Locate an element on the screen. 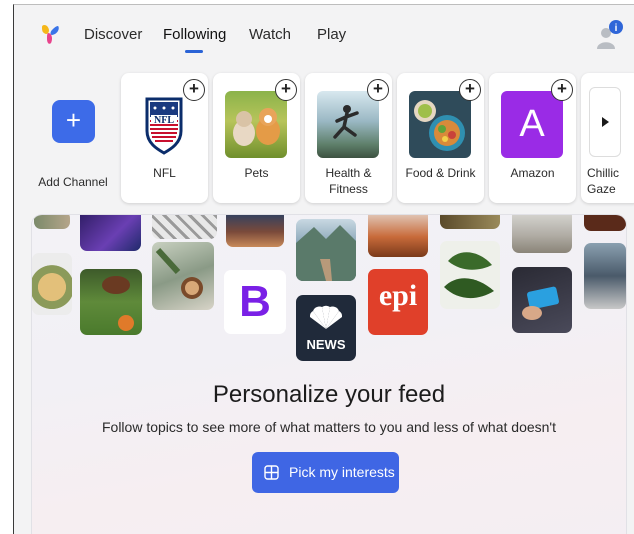 The height and width of the screenshot is (534, 634). nfl-logo-icon: NFL is located at coordinates (164, 124).